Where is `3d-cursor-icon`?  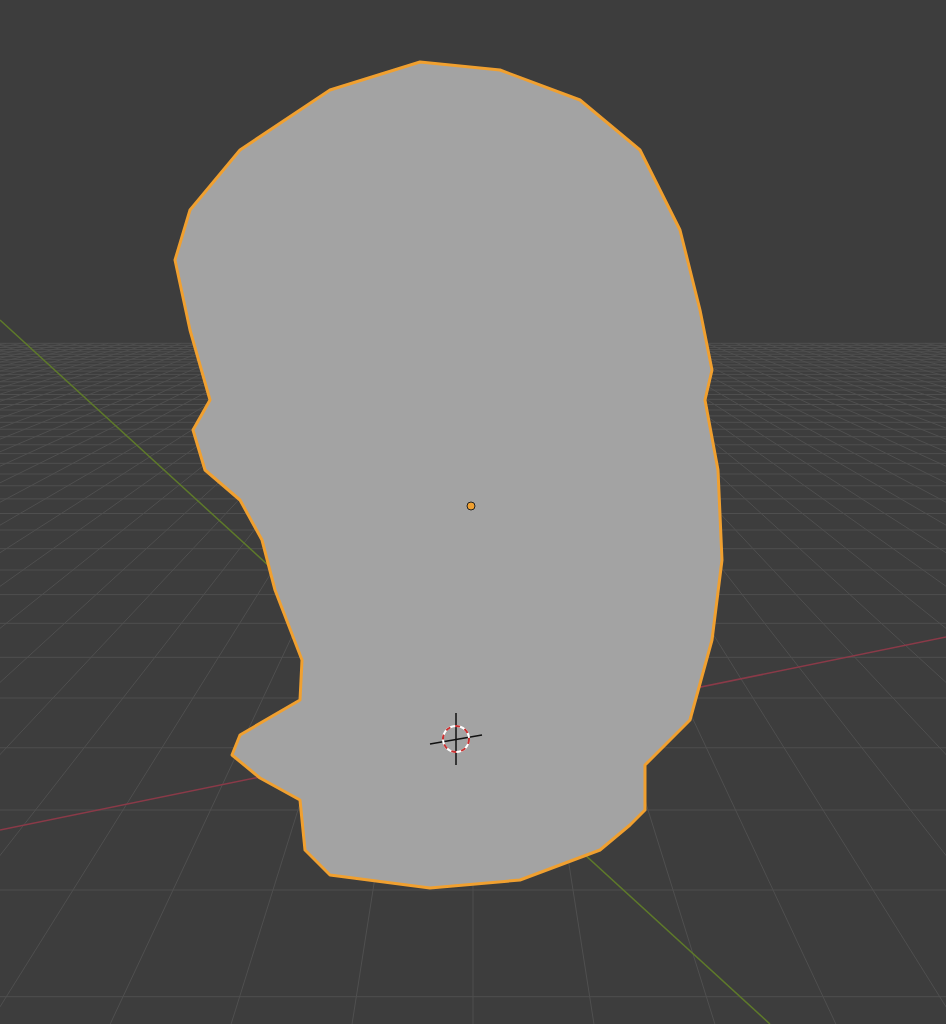 3d-cursor-icon is located at coordinates (456, 739).